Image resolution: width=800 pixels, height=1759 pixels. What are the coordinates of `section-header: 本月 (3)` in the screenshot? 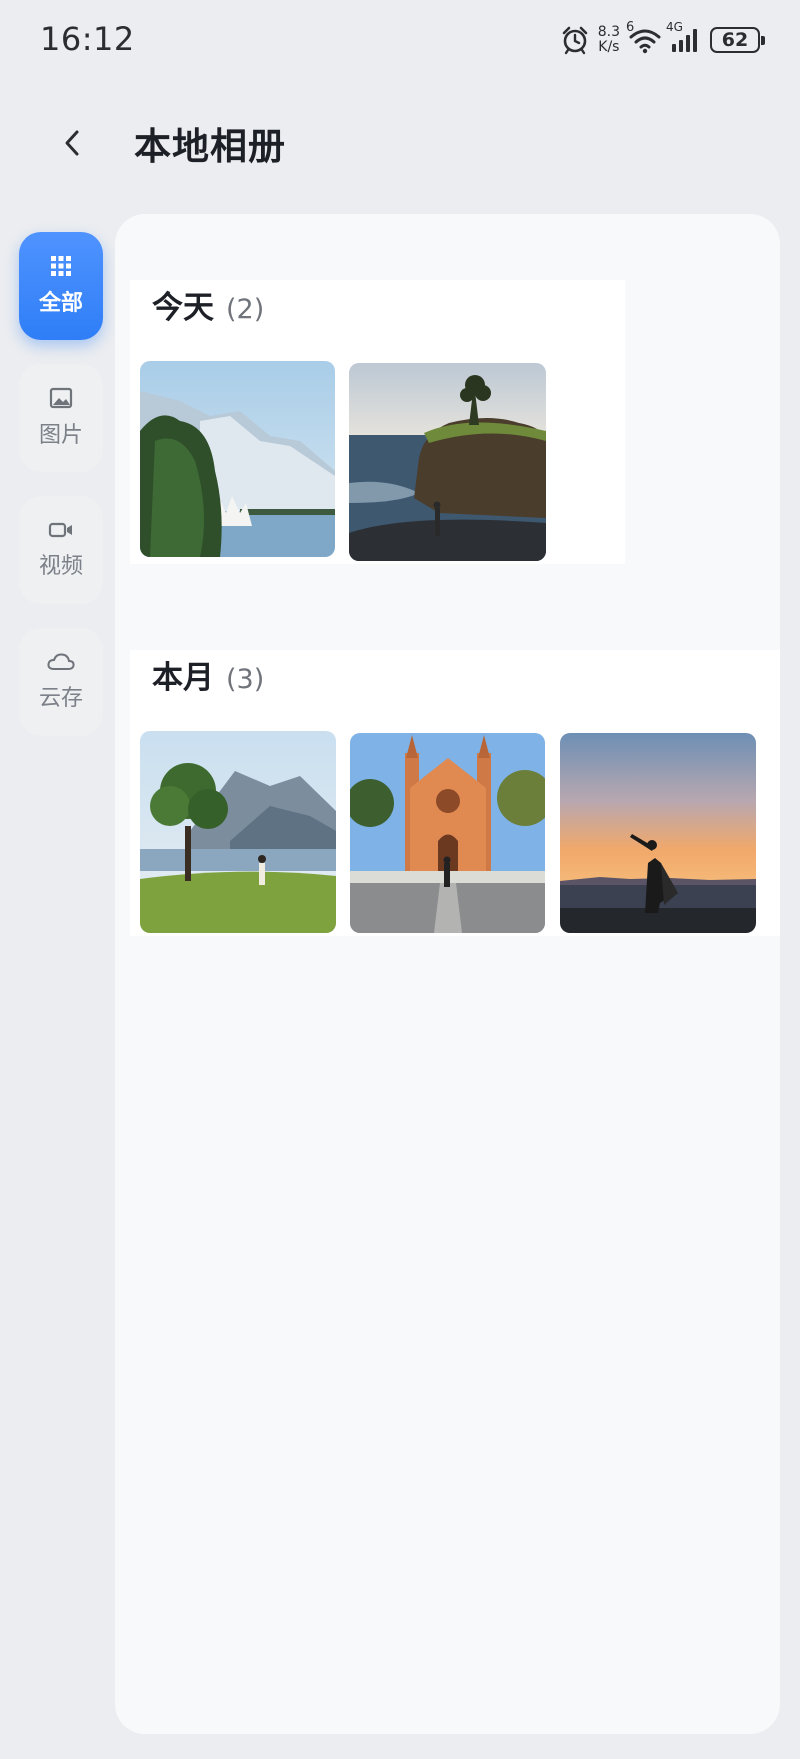 It's located at (208, 674).